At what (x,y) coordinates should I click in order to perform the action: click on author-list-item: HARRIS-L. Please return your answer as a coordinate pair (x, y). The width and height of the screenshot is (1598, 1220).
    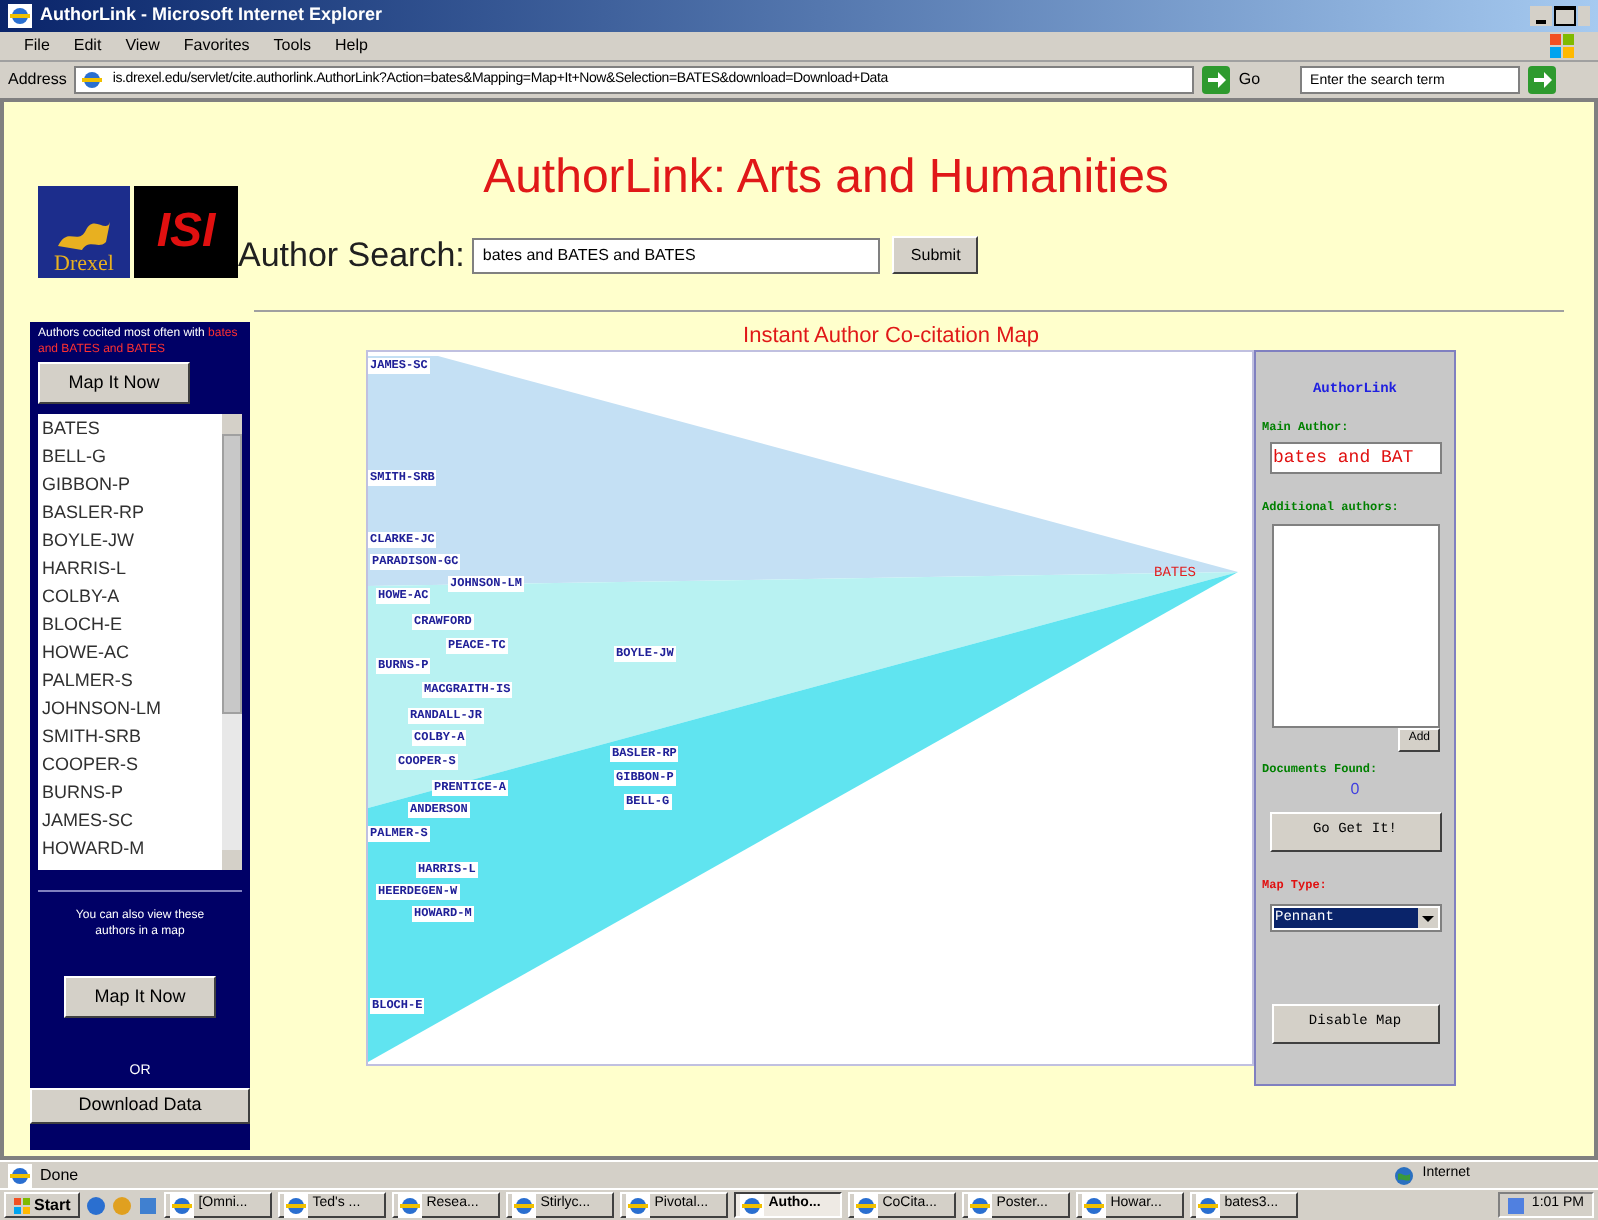
    Looking at the image, I should click on (132, 568).